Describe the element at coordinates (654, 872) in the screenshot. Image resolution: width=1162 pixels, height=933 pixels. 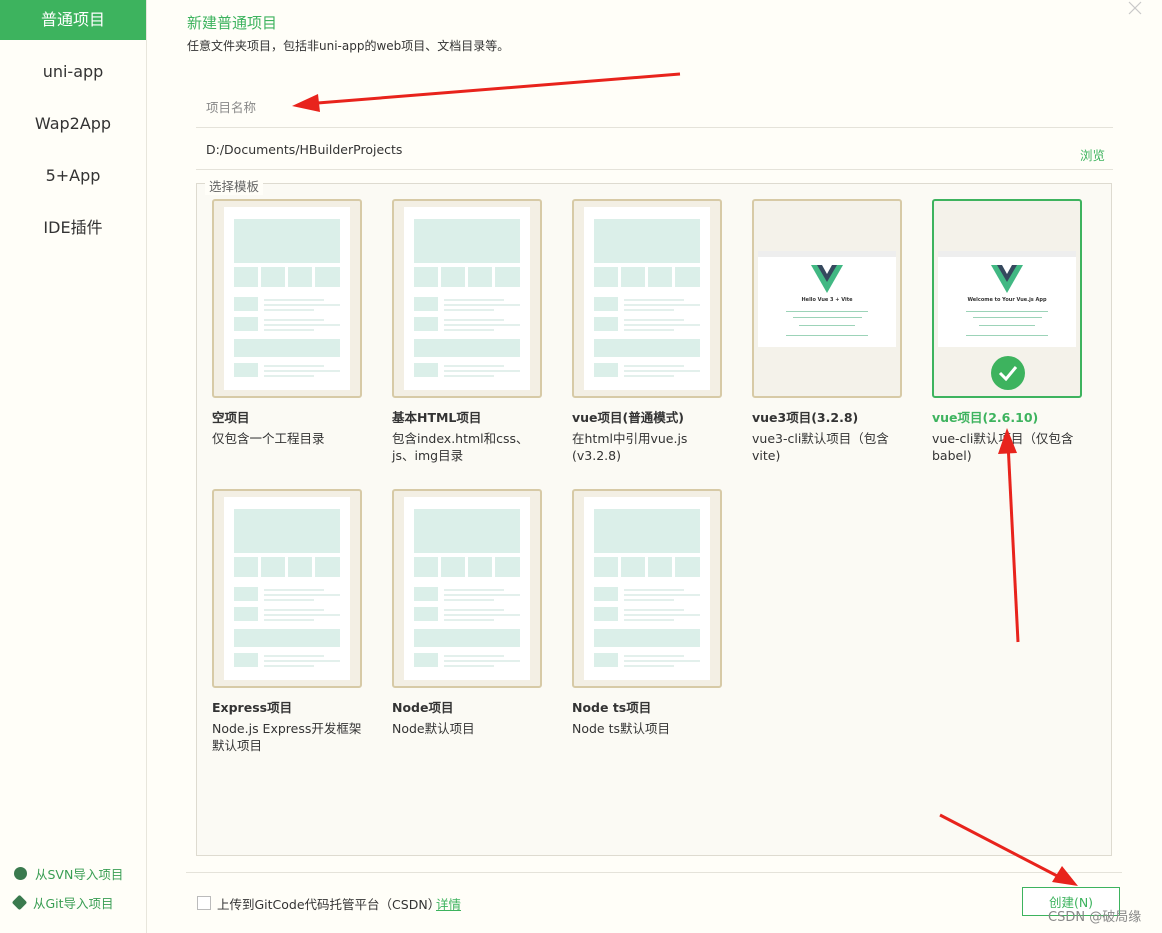
I see `footer-divider` at that location.